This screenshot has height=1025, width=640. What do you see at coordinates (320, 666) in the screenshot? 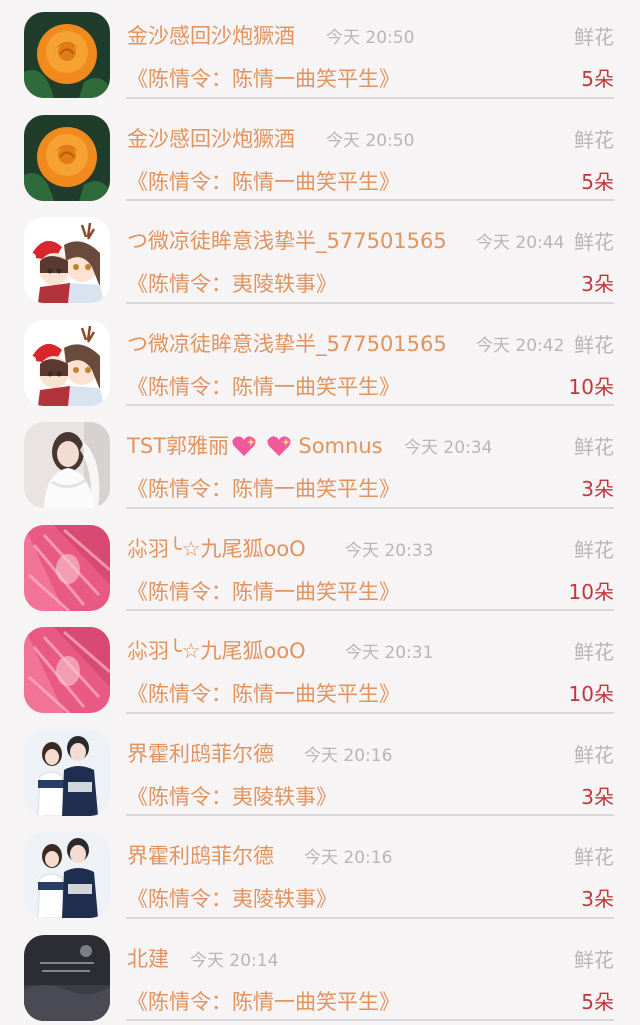
I see `list-item: 尛羽╰☆九尾狐ooO 今天 20:31 鲜花 《陈情令：陈情一曲笑平生》 10朵` at bounding box center [320, 666].